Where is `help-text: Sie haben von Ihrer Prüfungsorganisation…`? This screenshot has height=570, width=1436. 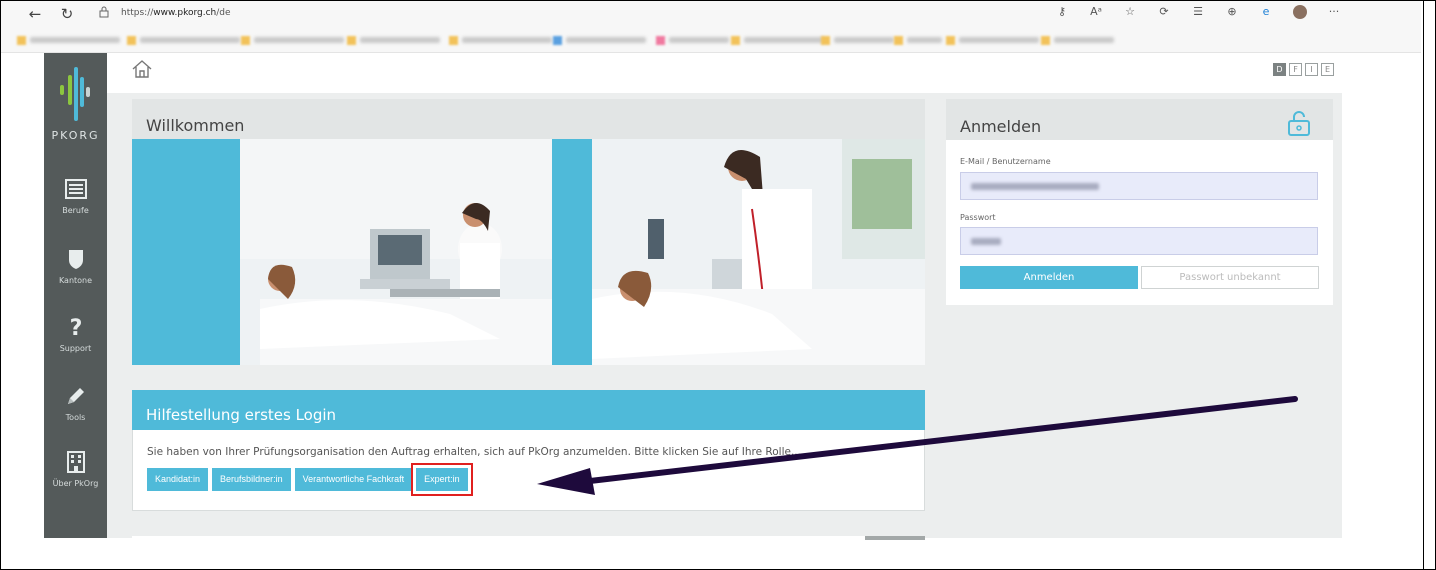 help-text: Sie haben von Ihrer Prüfungsorganisation… is located at coordinates (474, 452).